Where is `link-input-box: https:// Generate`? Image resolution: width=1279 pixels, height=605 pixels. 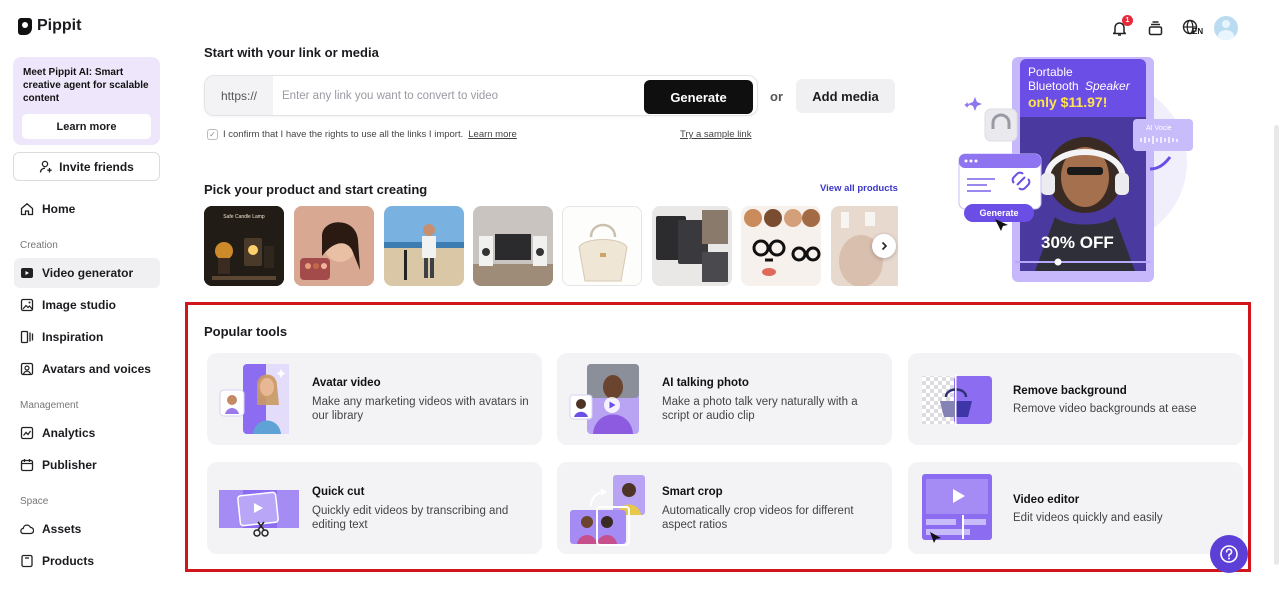
link-input-box: https:// Generate is located at coordinates (481, 95).